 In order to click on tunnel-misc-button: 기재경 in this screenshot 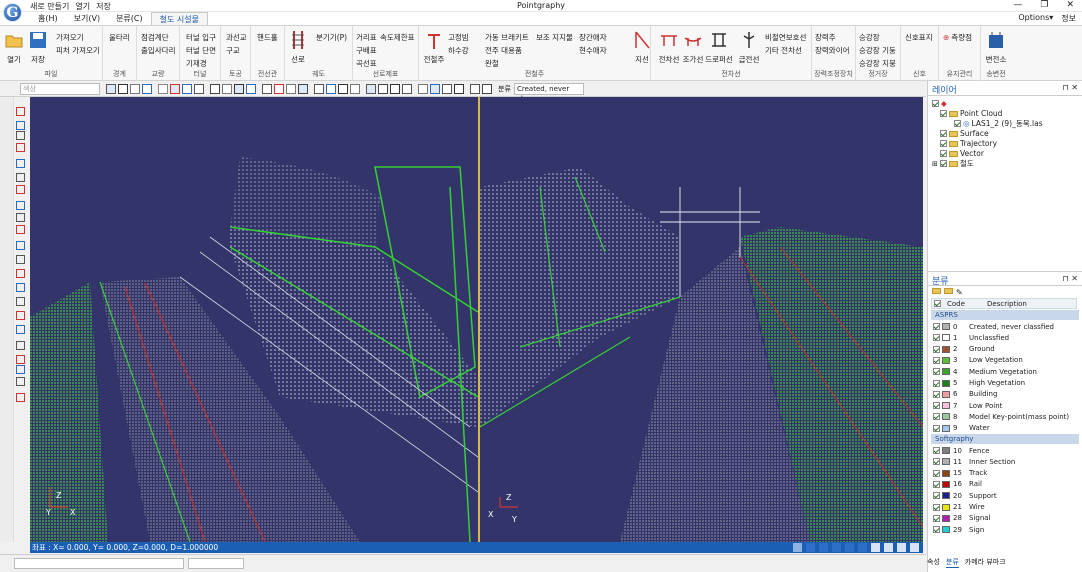, I will do `click(196, 63)`.